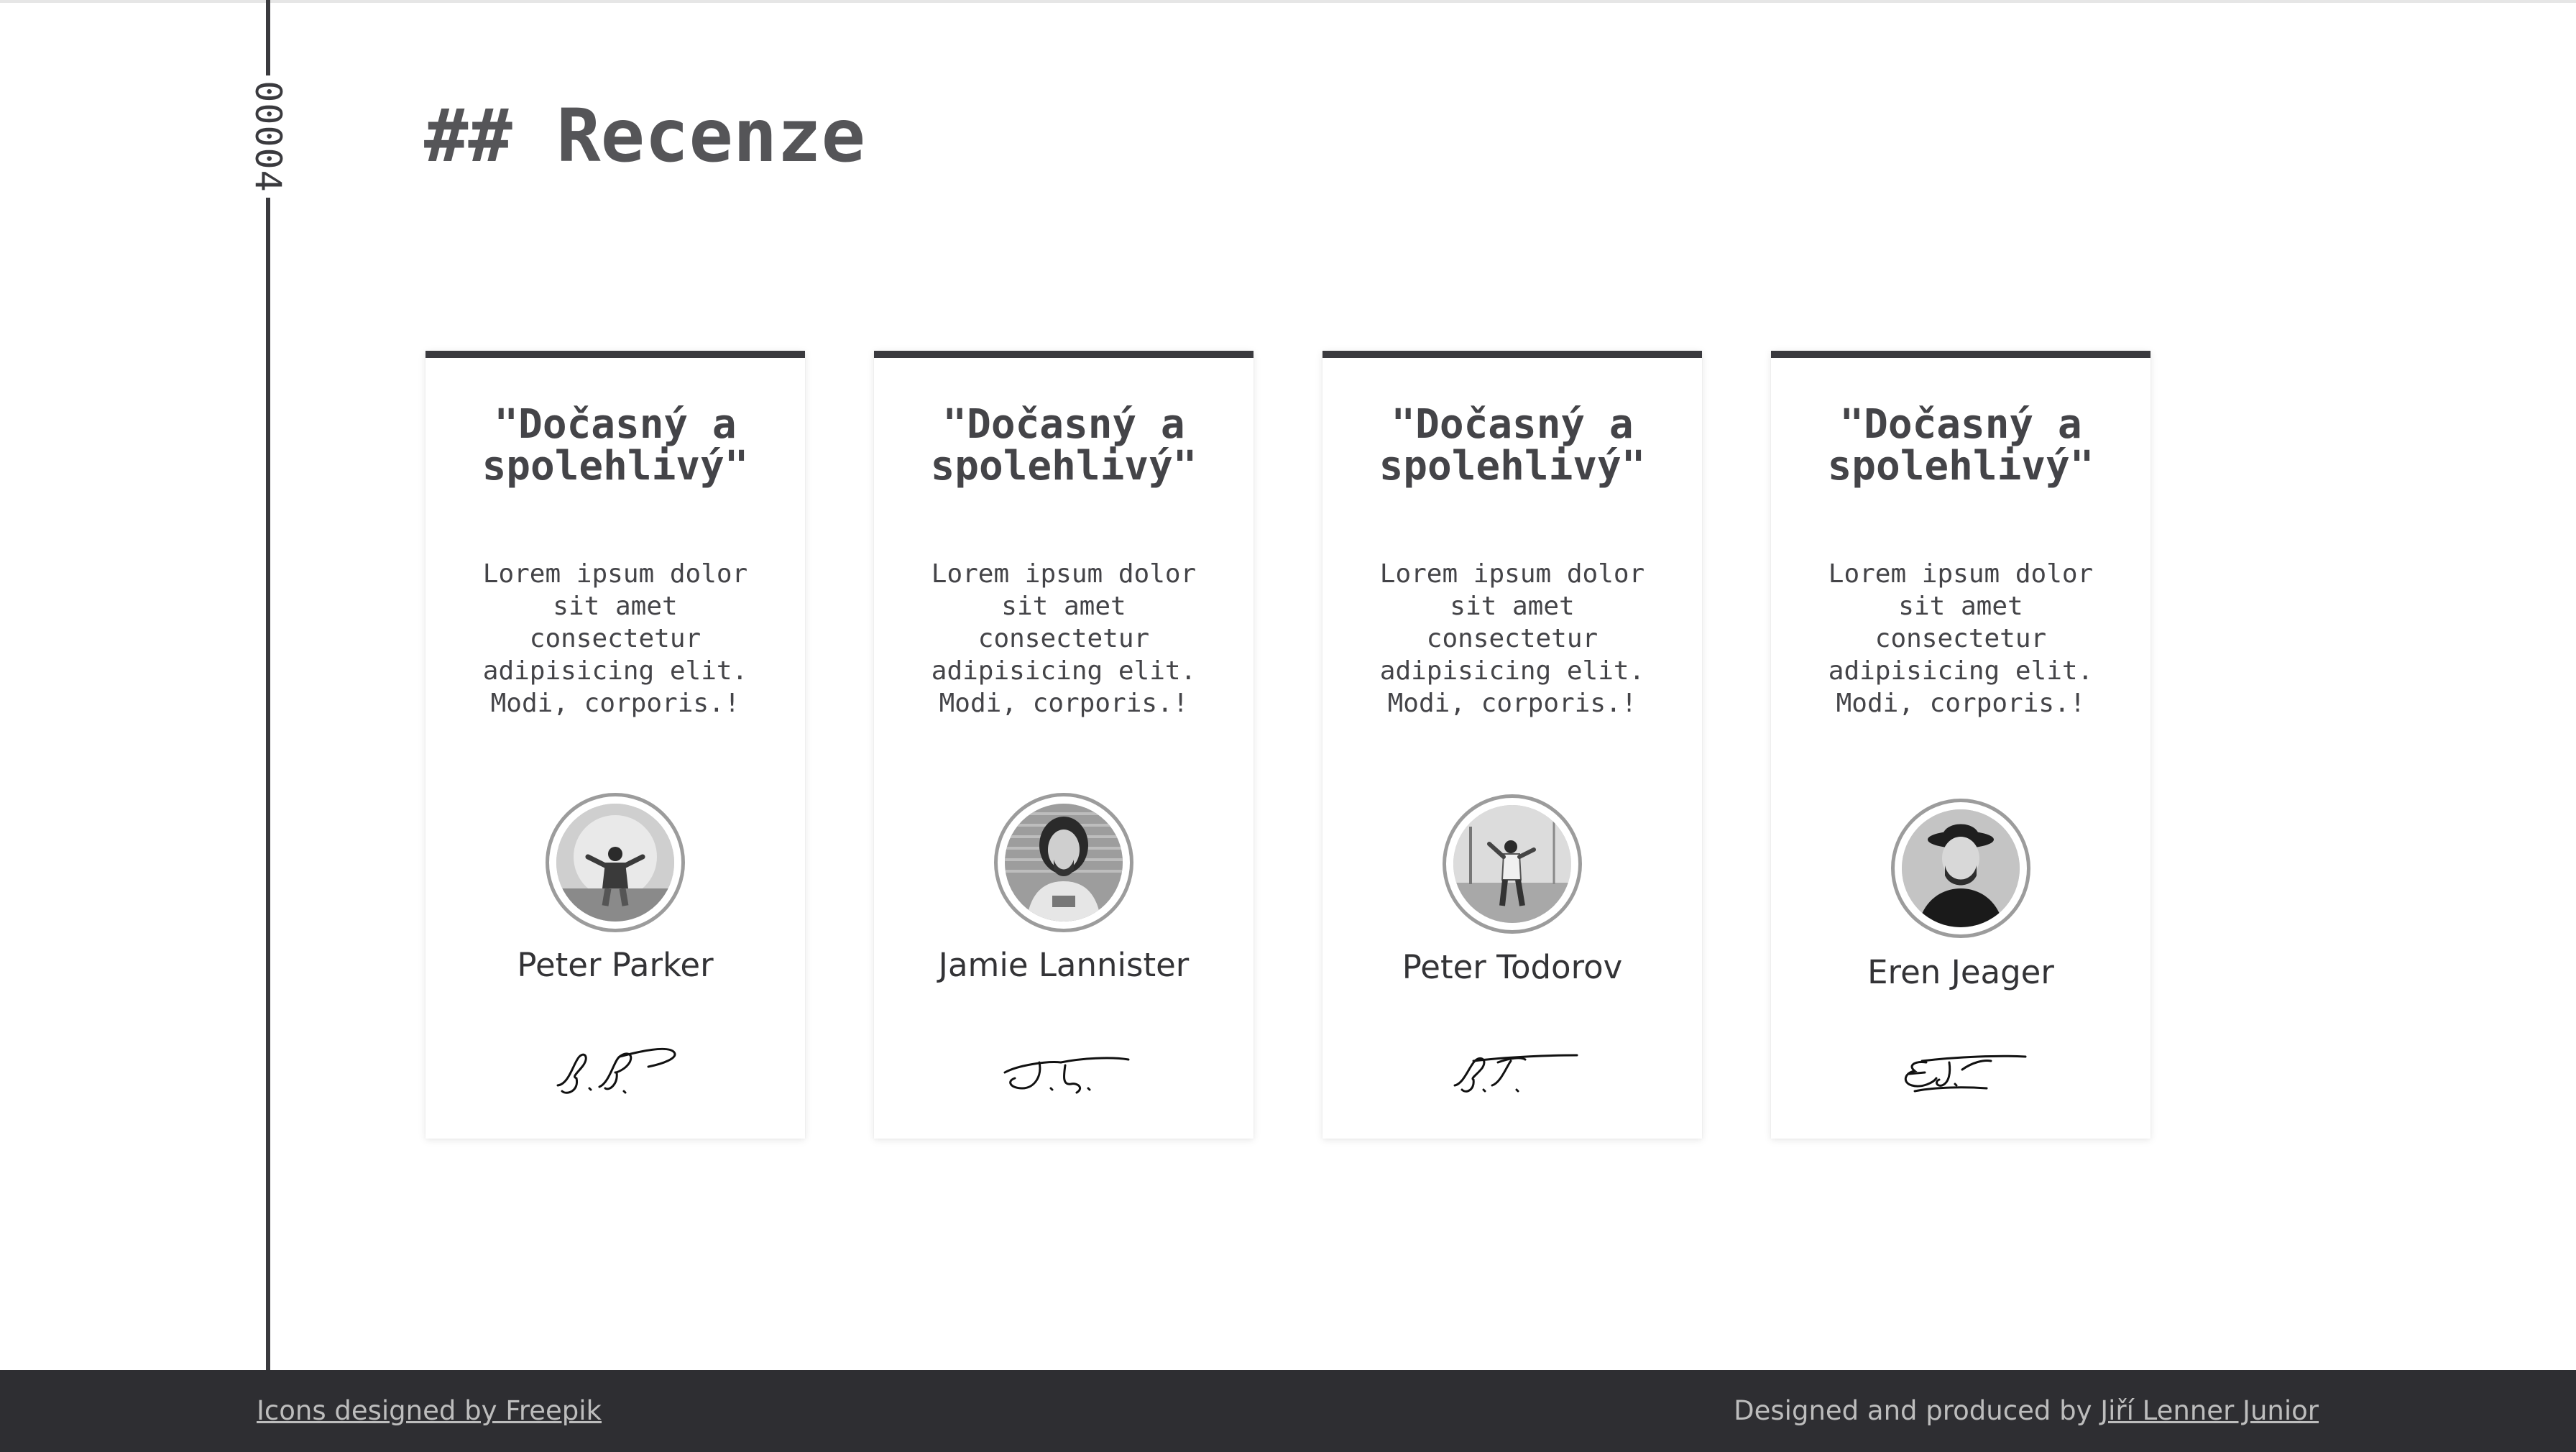  Describe the element at coordinates (2209, 1410) in the screenshot. I see `designer-link: Jiří Lenner Junior` at that location.